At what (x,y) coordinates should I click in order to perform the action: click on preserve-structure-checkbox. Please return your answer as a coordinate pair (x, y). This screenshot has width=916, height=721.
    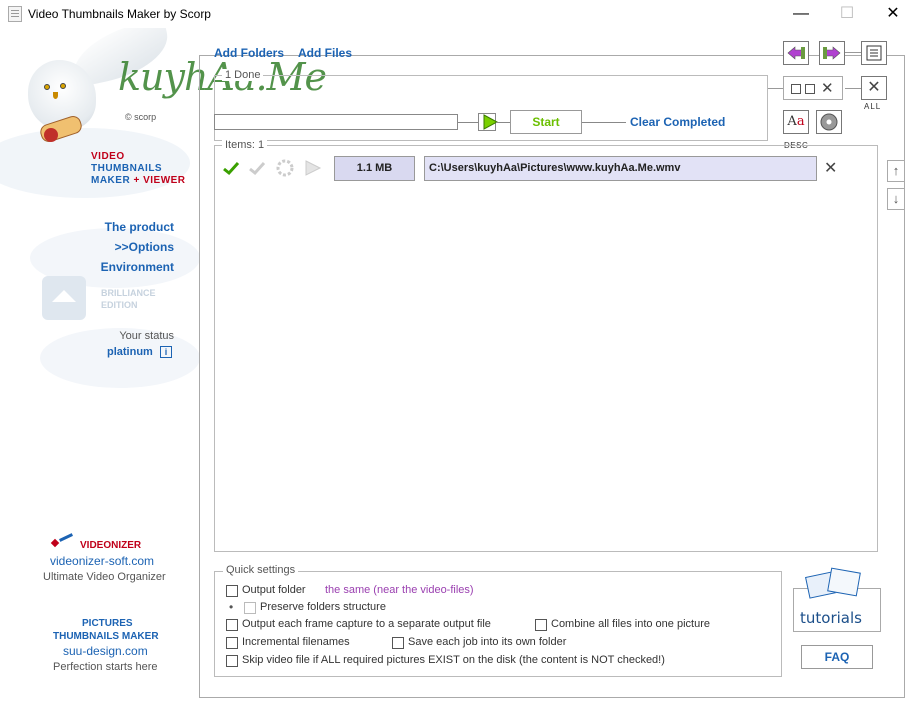
    Looking at the image, I should click on (250, 608).